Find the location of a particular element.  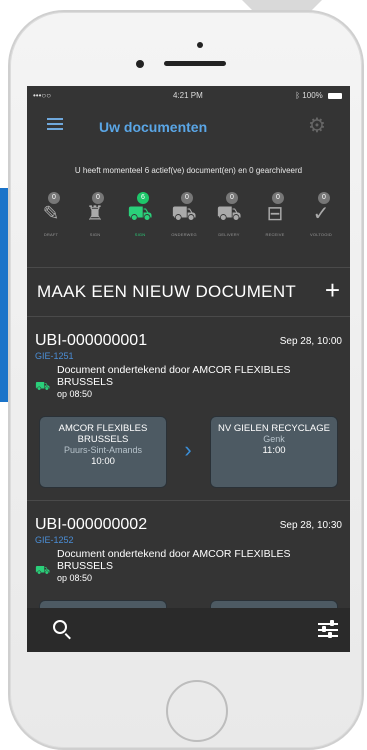

box-icon: ⊟ is located at coordinates (275, 214).